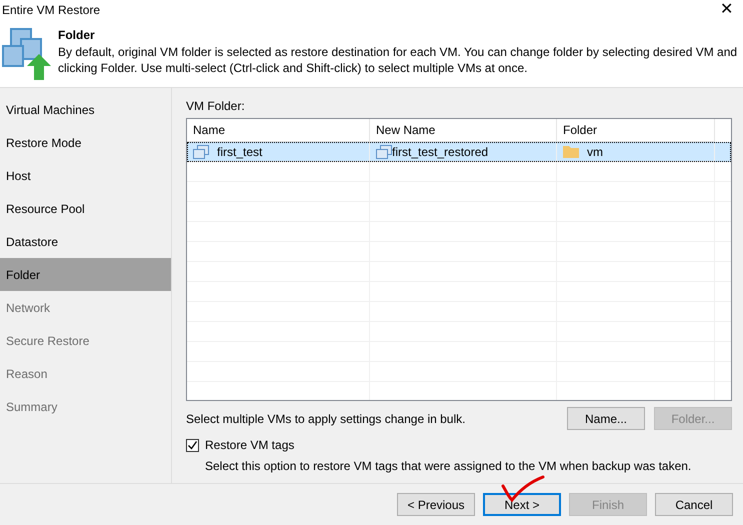 This screenshot has height=525, width=743. What do you see at coordinates (440, 152) in the screenshot?
I see `table-cell-text: first_test_restored` at bounding box center [440, 152].